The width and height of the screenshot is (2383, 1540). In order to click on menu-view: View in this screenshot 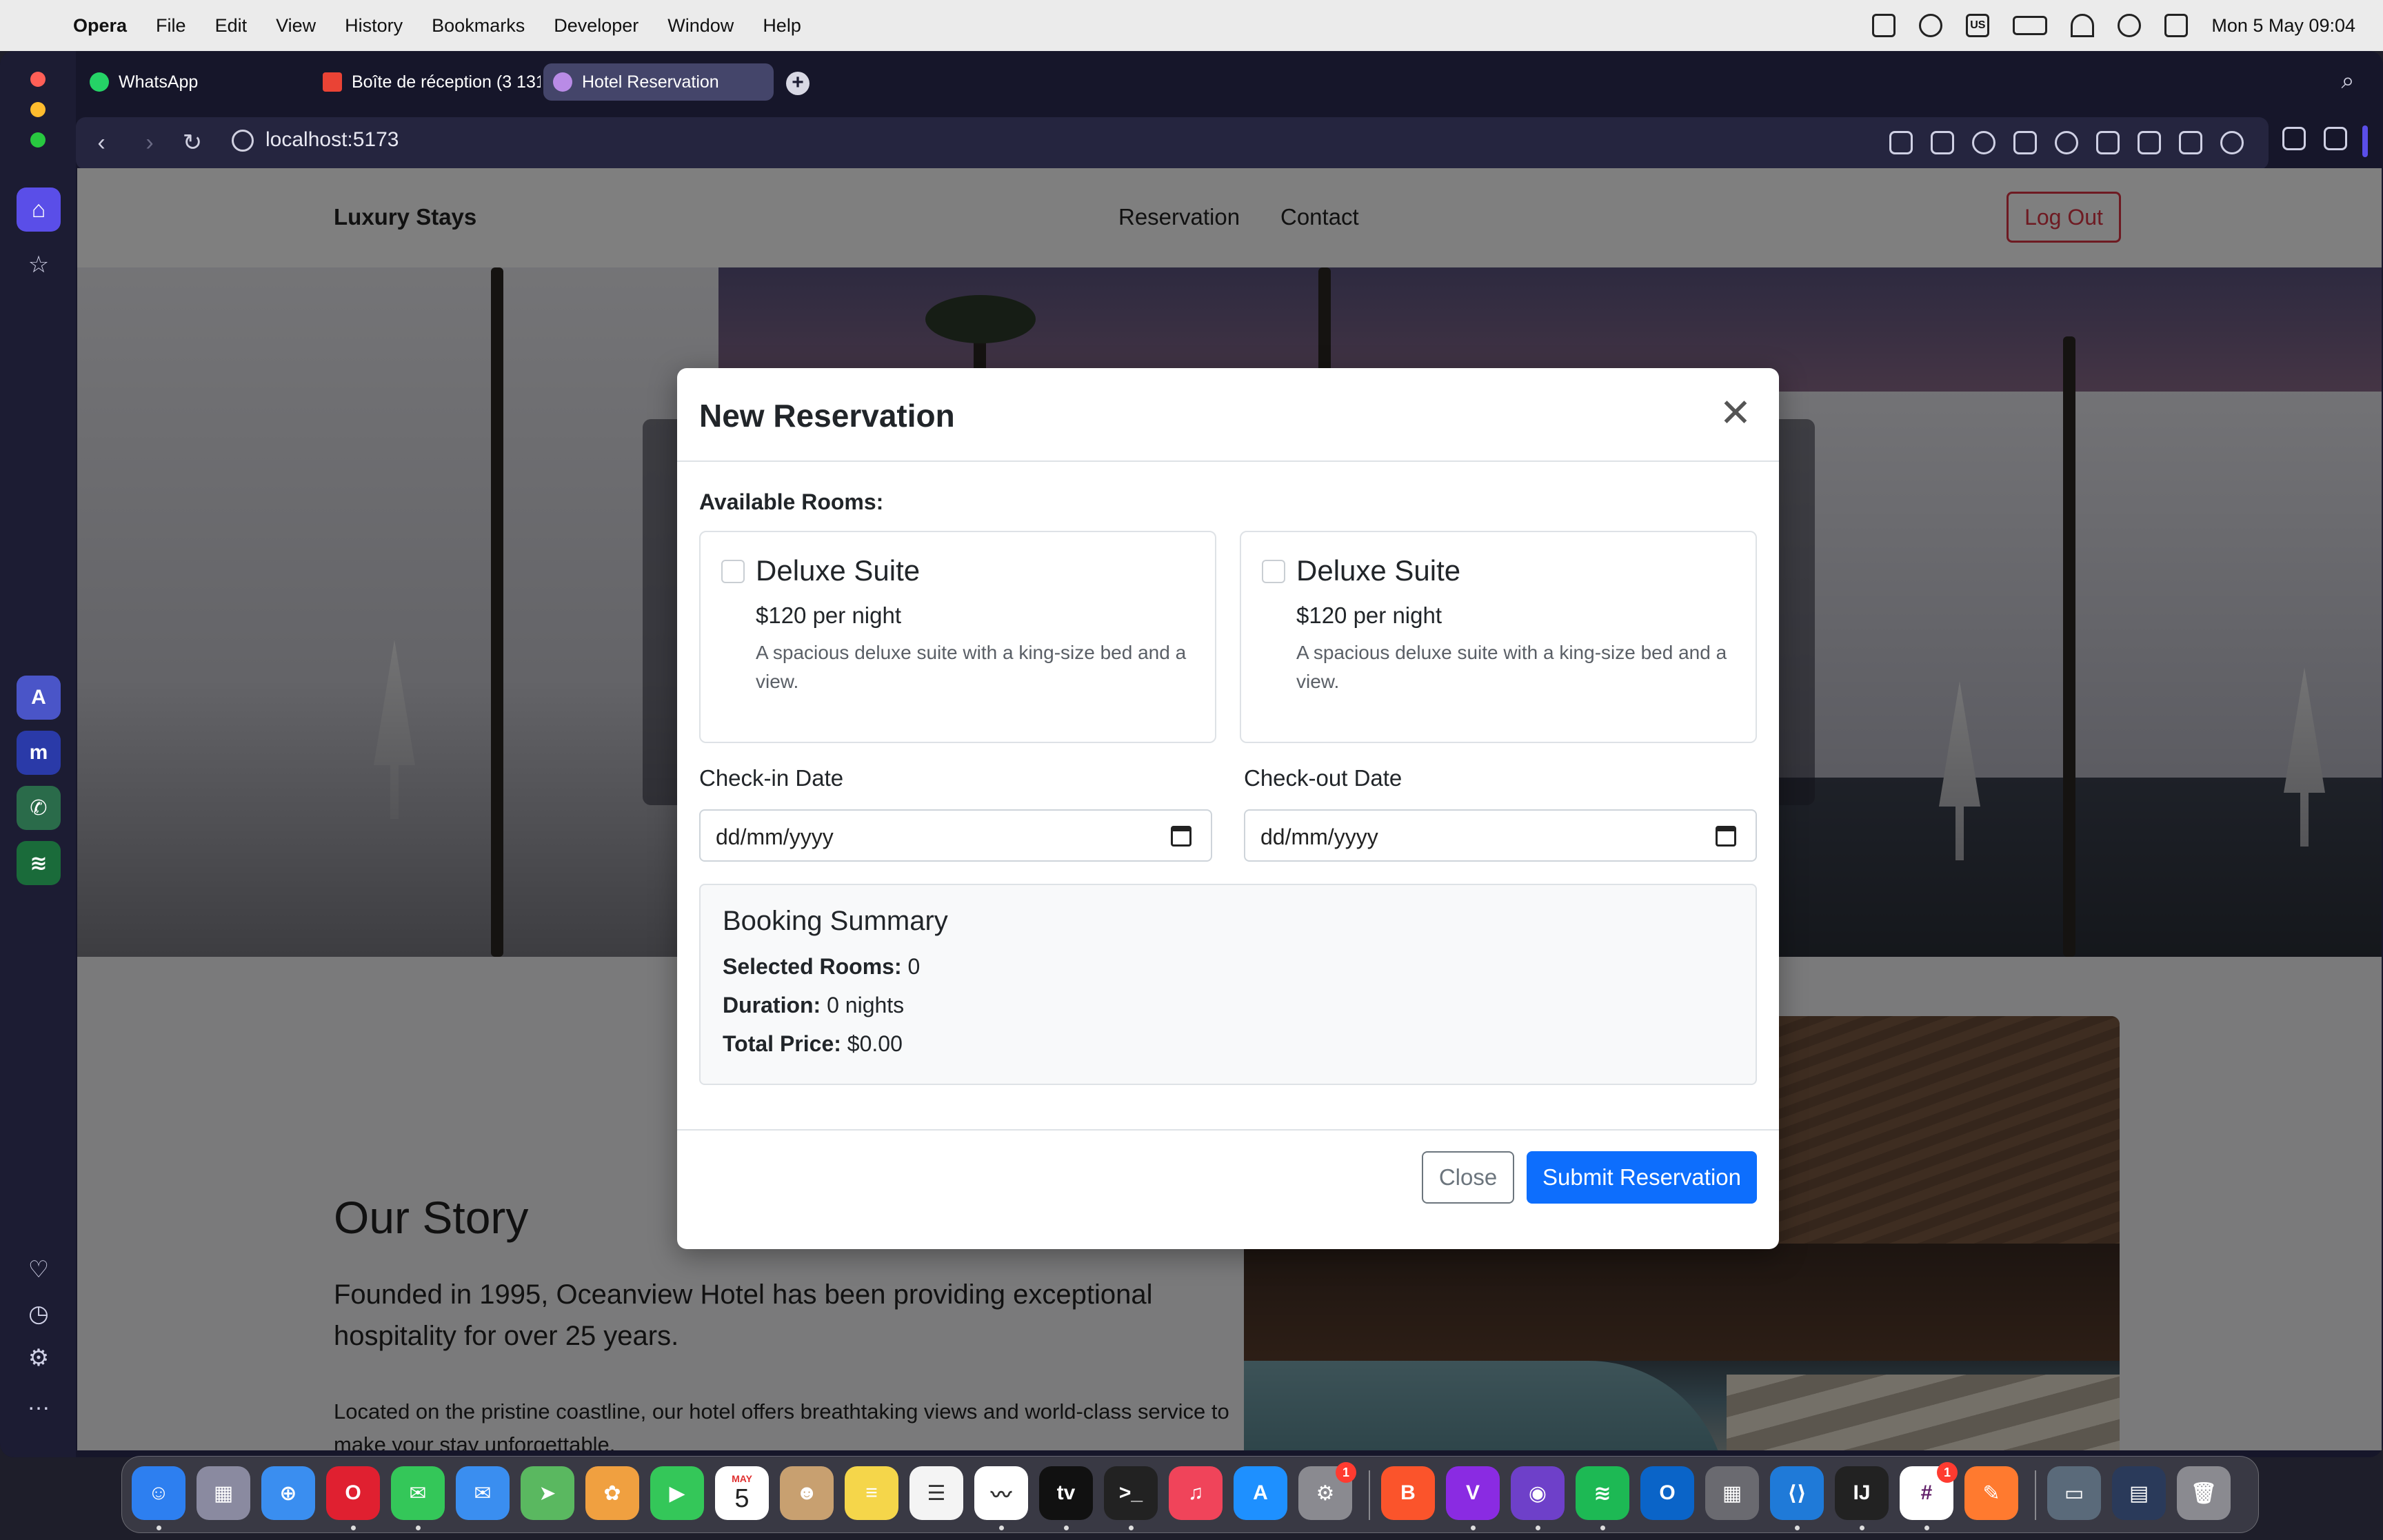, I will do `click(296, 26)`.